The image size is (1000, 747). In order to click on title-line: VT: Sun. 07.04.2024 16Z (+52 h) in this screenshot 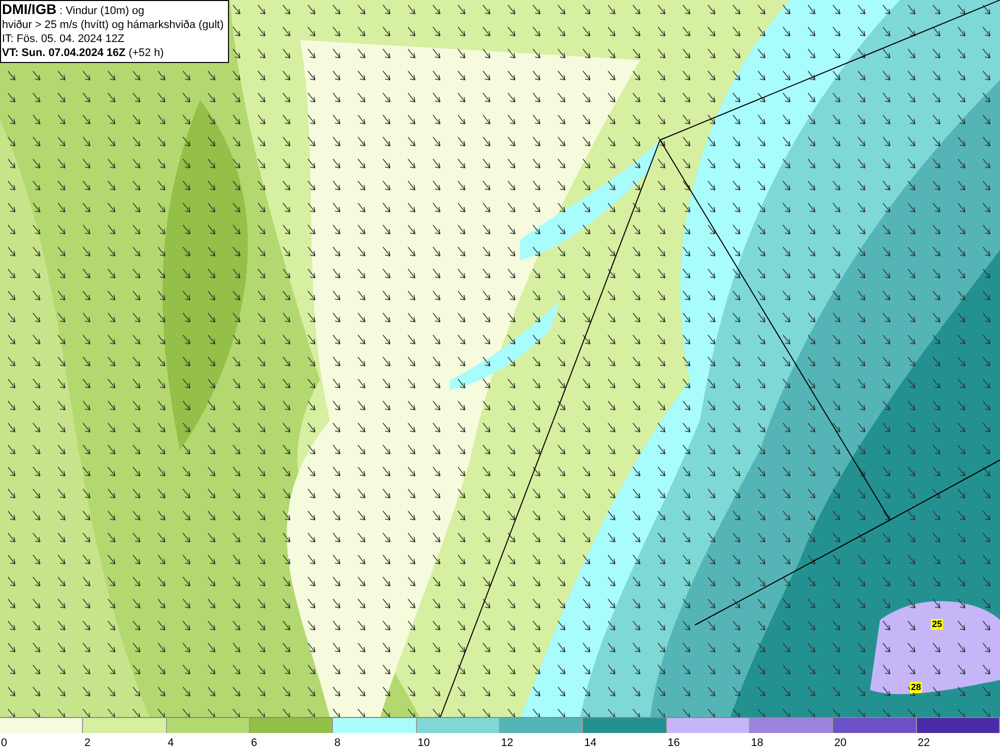, I will do `click(83, 53)`.